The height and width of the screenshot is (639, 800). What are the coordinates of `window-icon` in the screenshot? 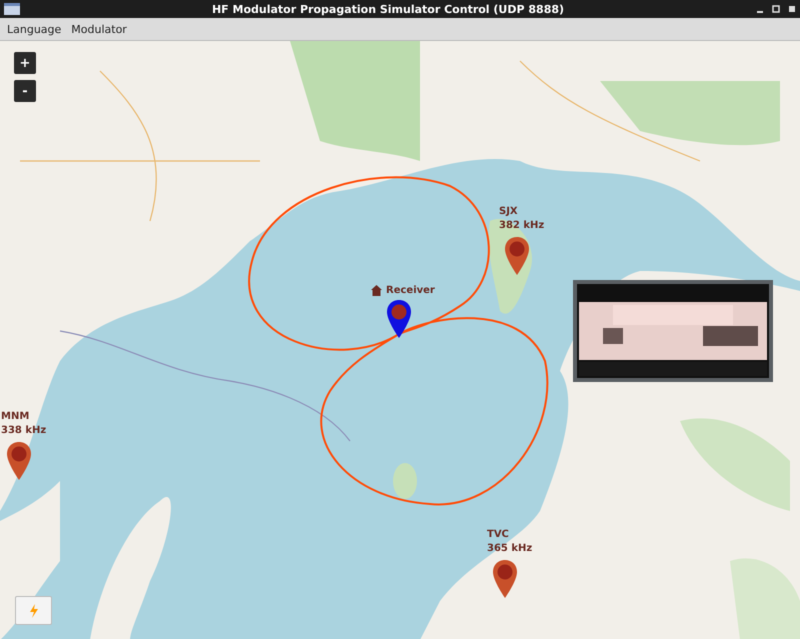 It's located at (12, 9).